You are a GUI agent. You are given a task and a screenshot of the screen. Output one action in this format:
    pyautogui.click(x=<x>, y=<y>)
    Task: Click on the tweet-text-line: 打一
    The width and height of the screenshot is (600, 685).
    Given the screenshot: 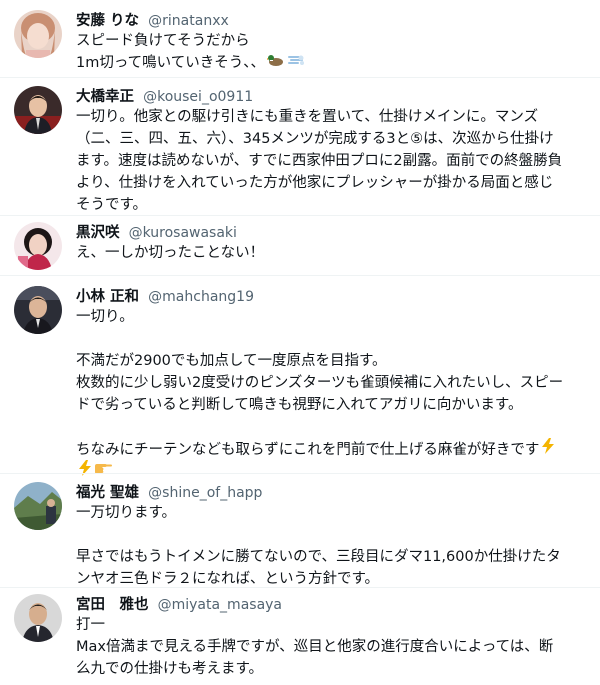 What is the action you would take?
    pyautogui.click(x=90, y=625)
    